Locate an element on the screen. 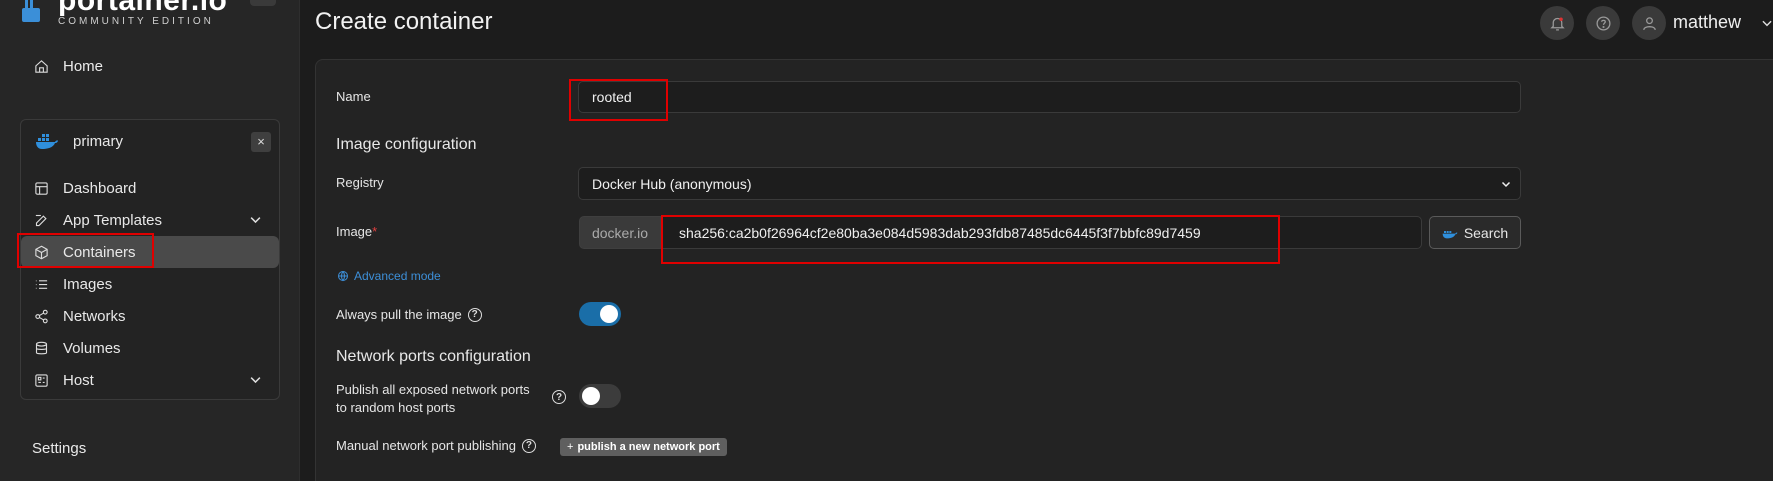 The image size is (1773, 481). sidebar-item-home: Home is located at coordinates (68, 66).